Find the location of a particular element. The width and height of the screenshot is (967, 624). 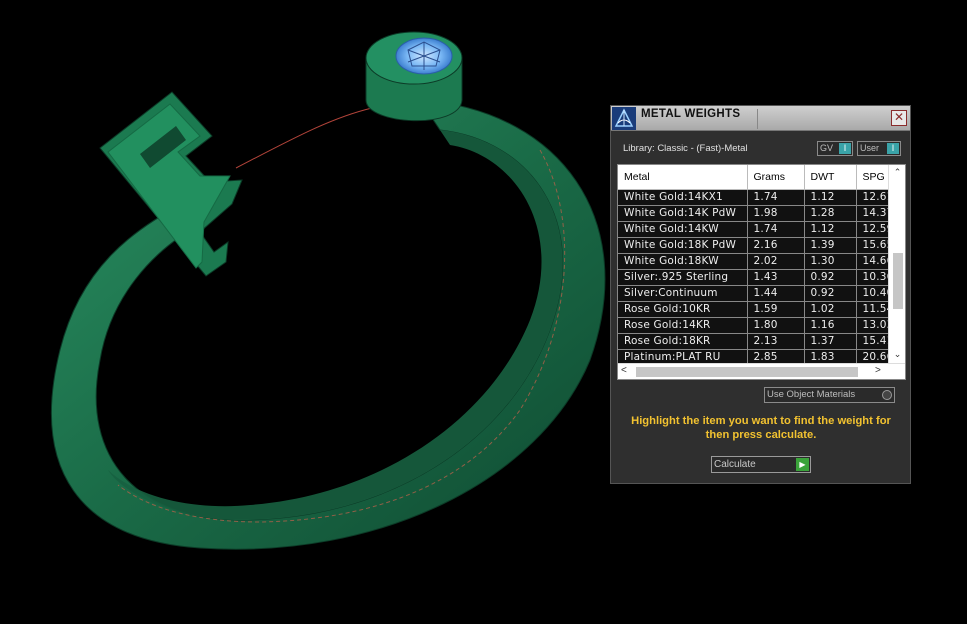

table-row: White Gold:14KW1.741.1212.59 is located at coordinates (753, 229).